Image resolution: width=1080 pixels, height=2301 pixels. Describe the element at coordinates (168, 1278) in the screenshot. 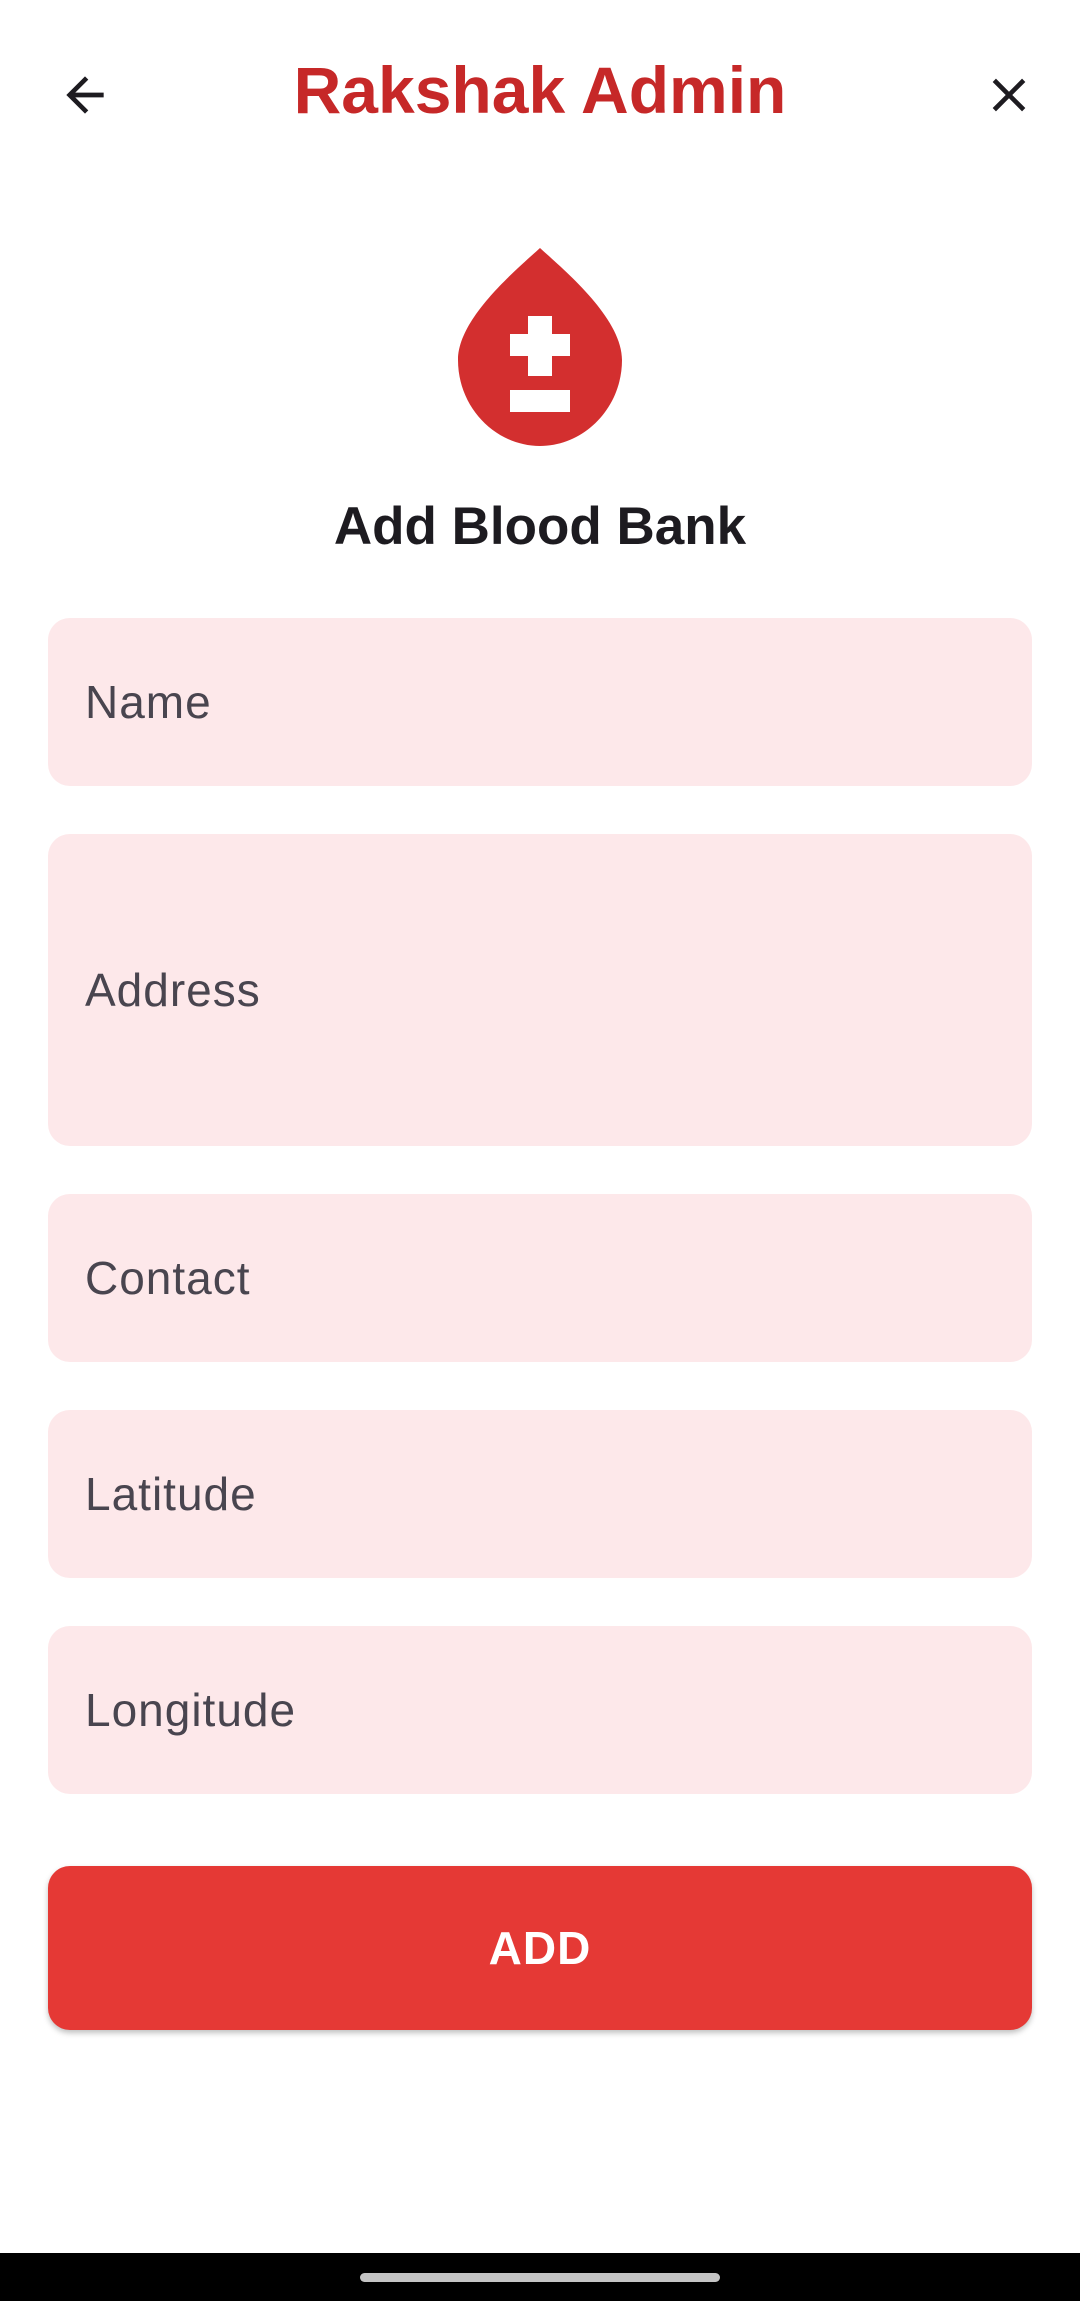

I see `contact-field-label: Contact` at that location.